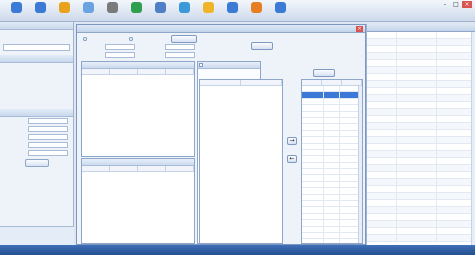  What do you see at coordinates (138, 109) in the screenshot?
I see `device-group-box` at bounding box center [138, 109].